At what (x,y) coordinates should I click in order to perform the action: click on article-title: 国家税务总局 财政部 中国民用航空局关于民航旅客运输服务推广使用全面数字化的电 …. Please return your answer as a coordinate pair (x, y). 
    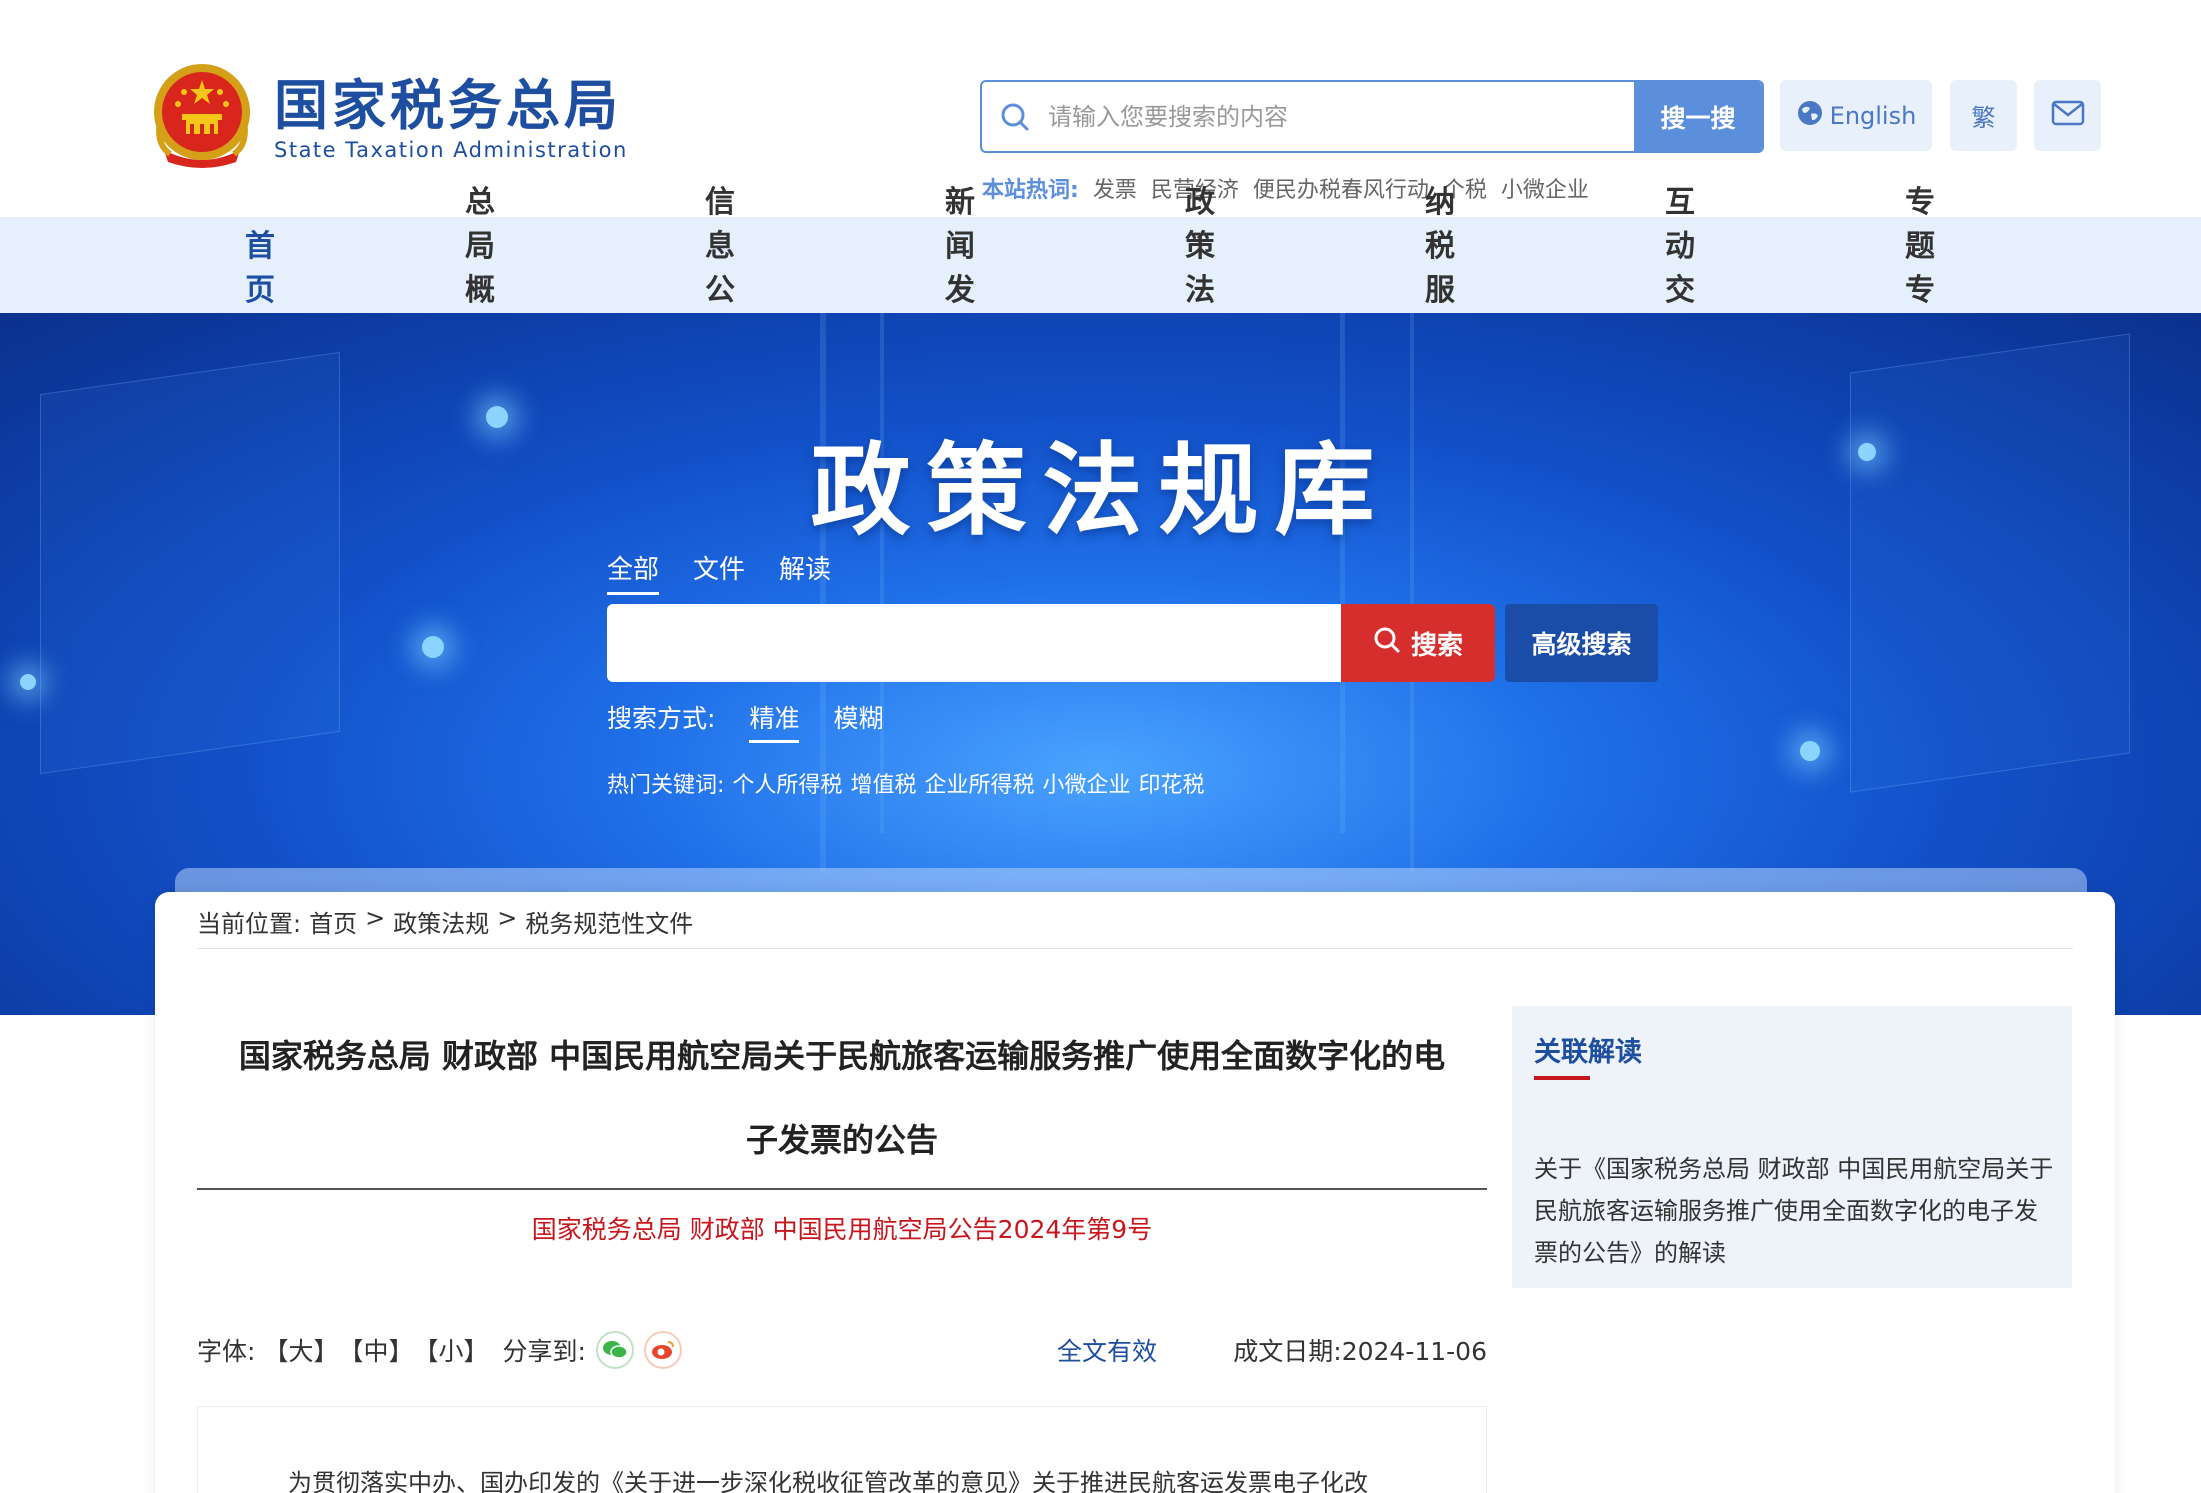
    Looking at the image, I should click on (842, 1098).